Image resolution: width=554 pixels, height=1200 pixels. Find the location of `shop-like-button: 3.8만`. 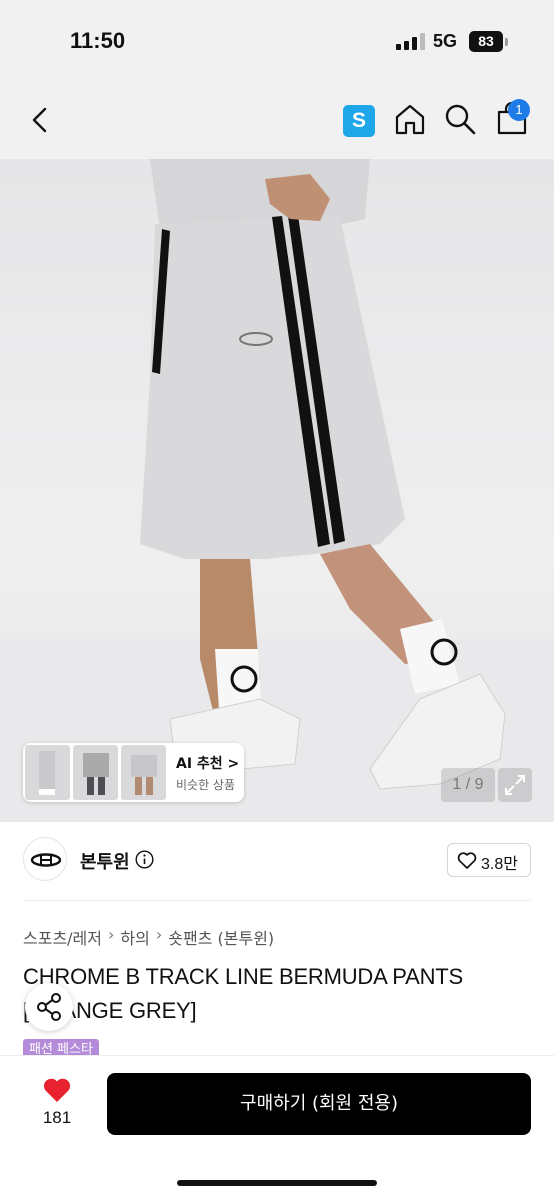

shop-like-button: 3.8만 is located at coordinates (489, 860).